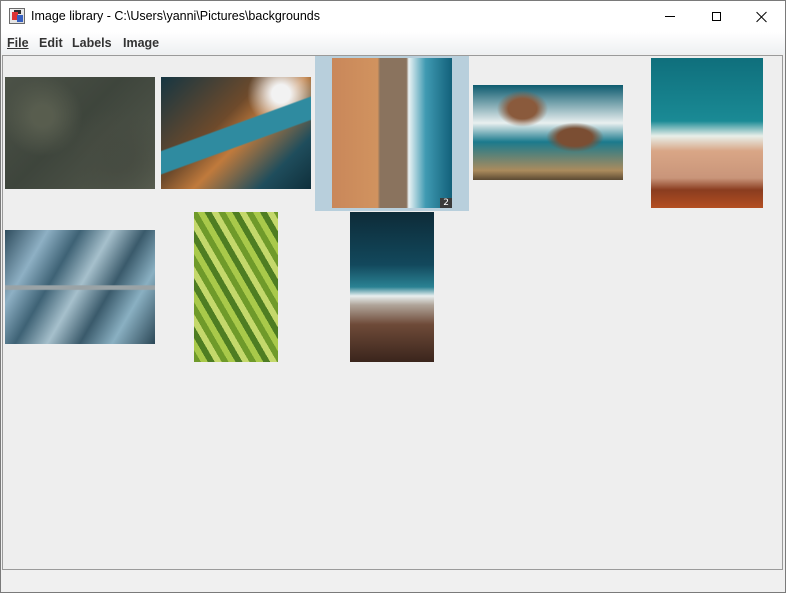 This screenshot has height=593, width=786. I want to click on minimize-button, so click(670, 16).